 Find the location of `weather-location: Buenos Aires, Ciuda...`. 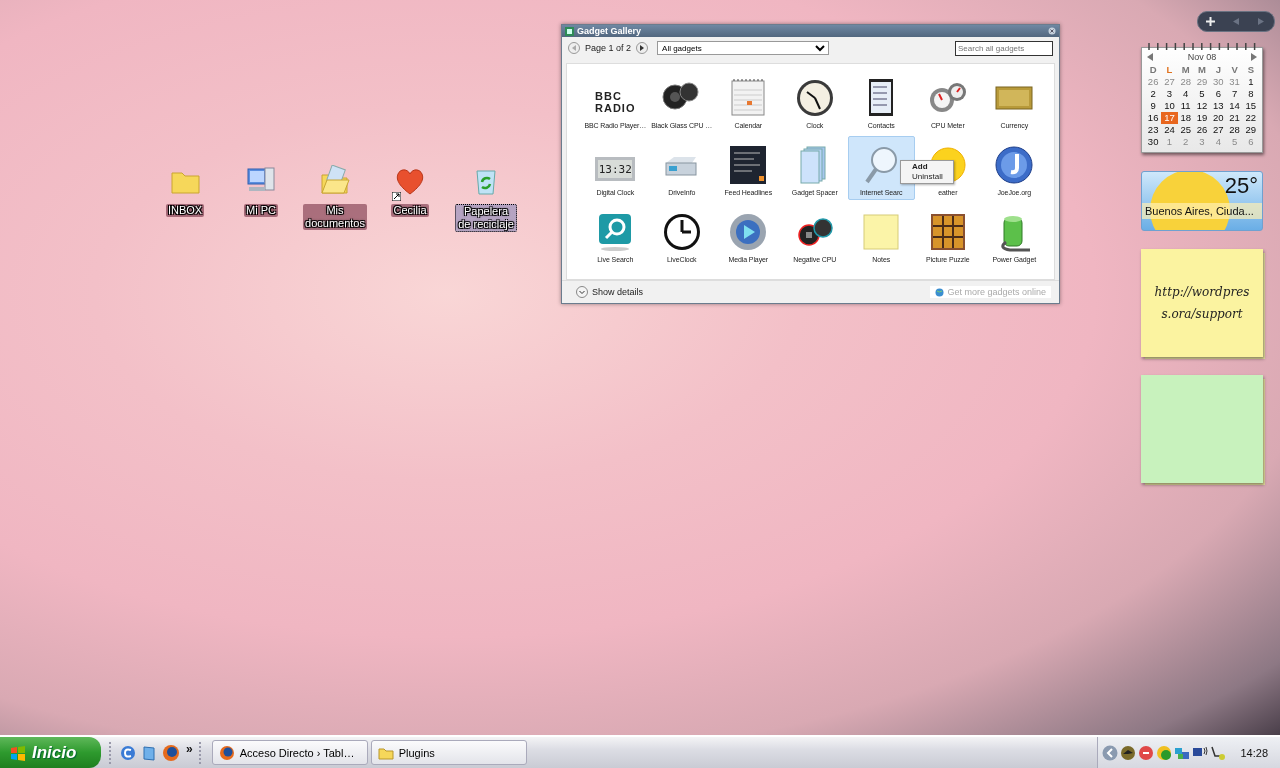

weather-location: Buenos Aires, Ciuda... is located at coordinates (1202, 211).